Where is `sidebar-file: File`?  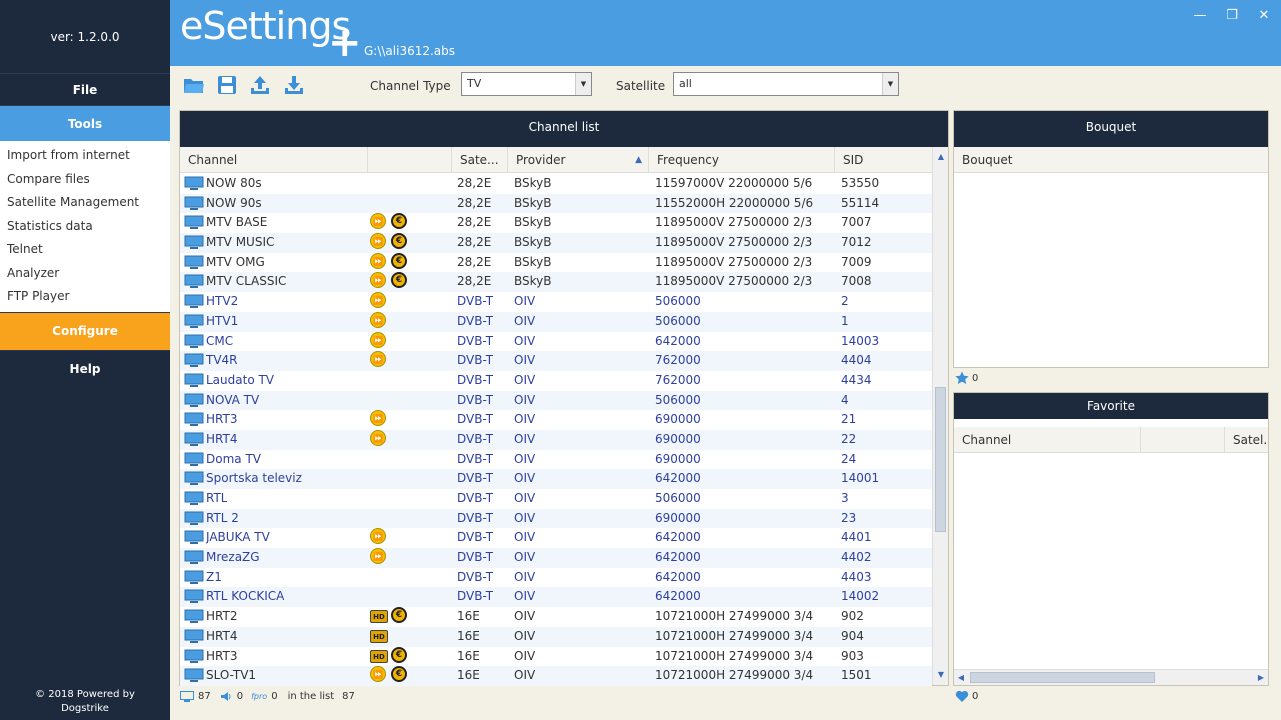
sidebar-file: File is located at coordinates (85, 89).